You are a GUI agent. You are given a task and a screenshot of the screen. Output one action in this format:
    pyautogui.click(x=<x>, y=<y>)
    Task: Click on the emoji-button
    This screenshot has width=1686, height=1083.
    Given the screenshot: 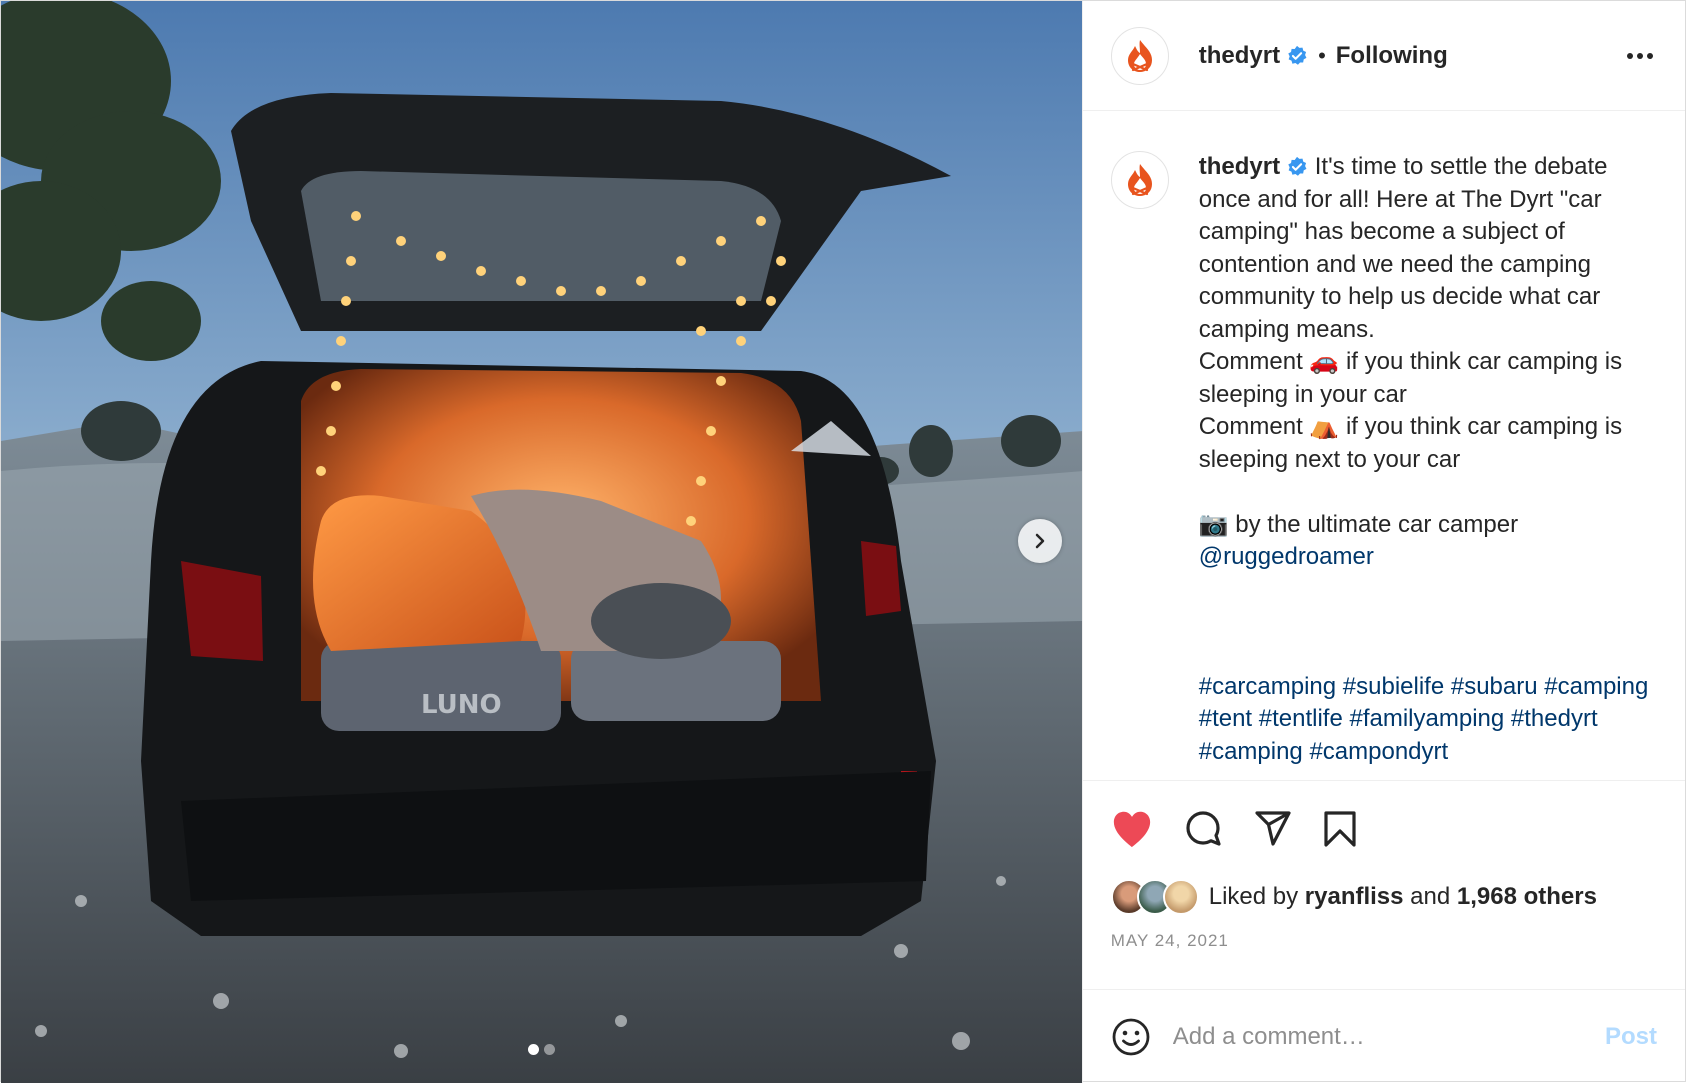 What is the action you would take?
    pyautogui.click(x=1131, y=1037)
    